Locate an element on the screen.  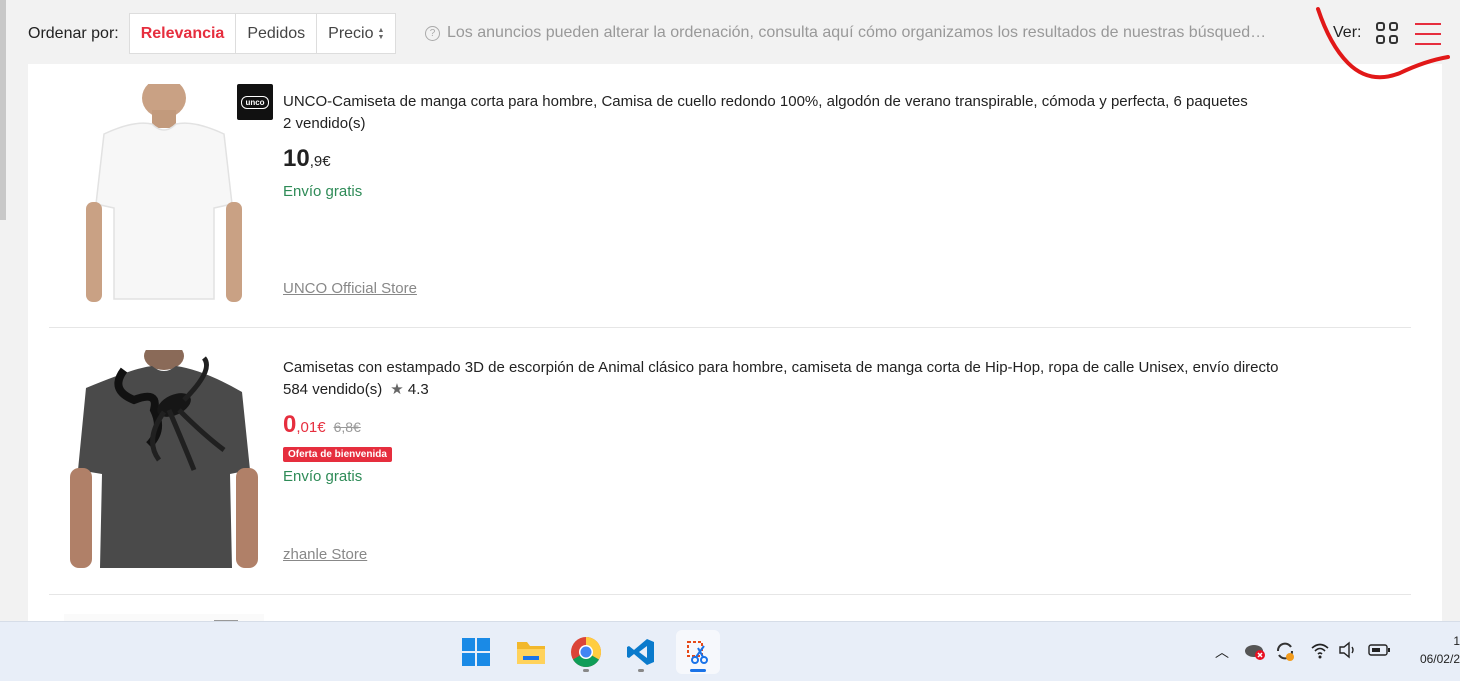
sold-count: 584 vendido(s) is located at coordinates (333, 389).